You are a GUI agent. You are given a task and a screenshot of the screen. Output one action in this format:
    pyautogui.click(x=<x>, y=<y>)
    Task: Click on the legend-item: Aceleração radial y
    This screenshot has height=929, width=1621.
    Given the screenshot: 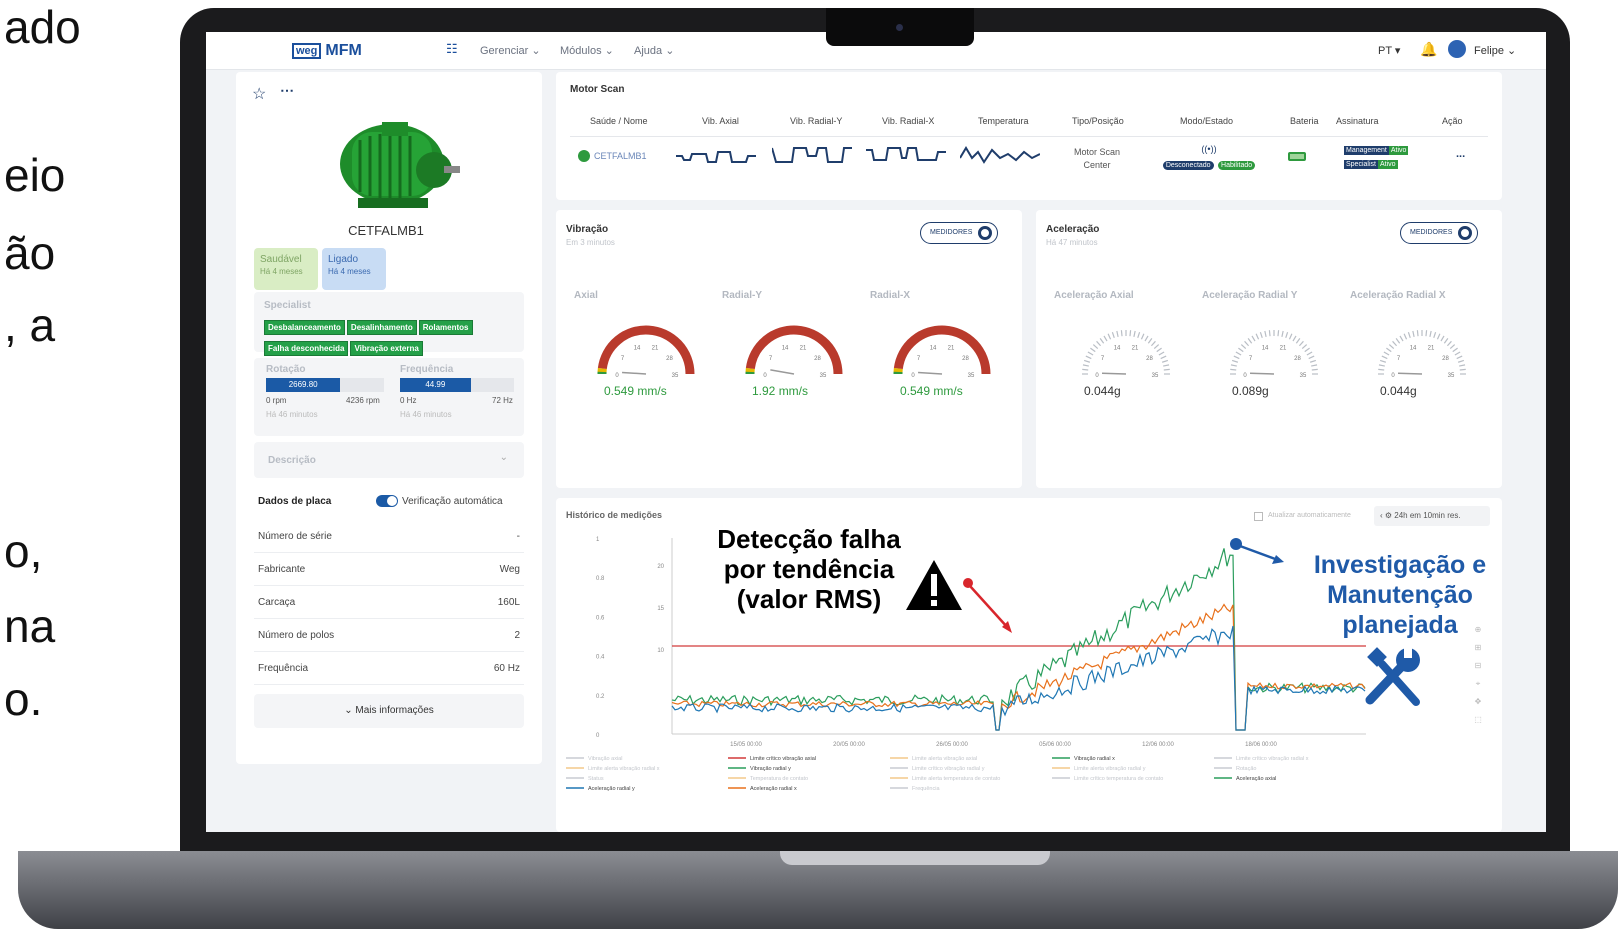 What is the action you would take?
    pyautogui.click(x=611, y=789)
    